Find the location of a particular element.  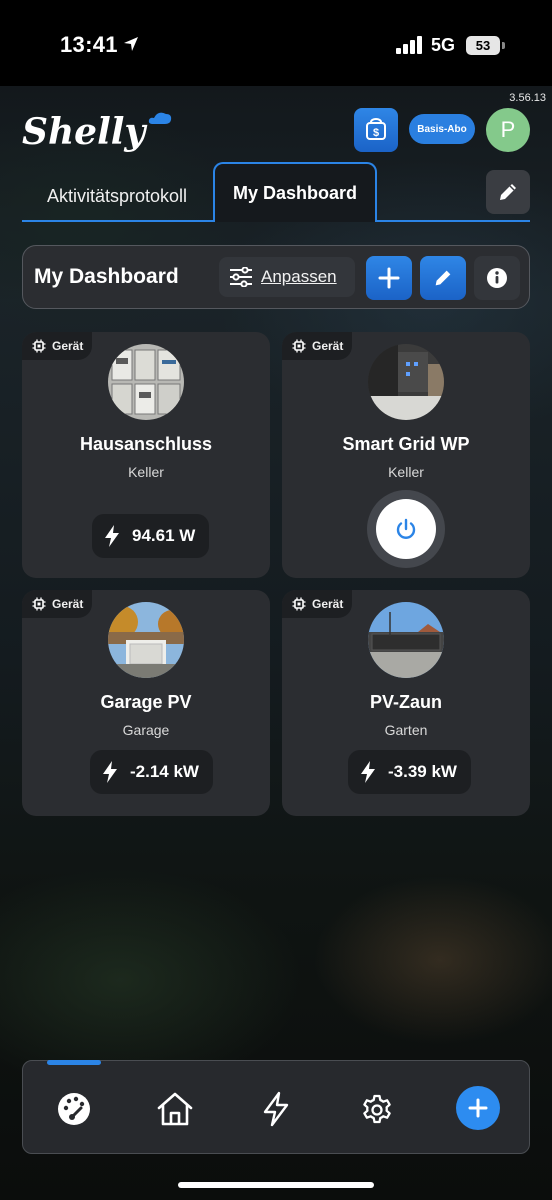

customize-label: Anpassen is located at coordinates (299, 276).